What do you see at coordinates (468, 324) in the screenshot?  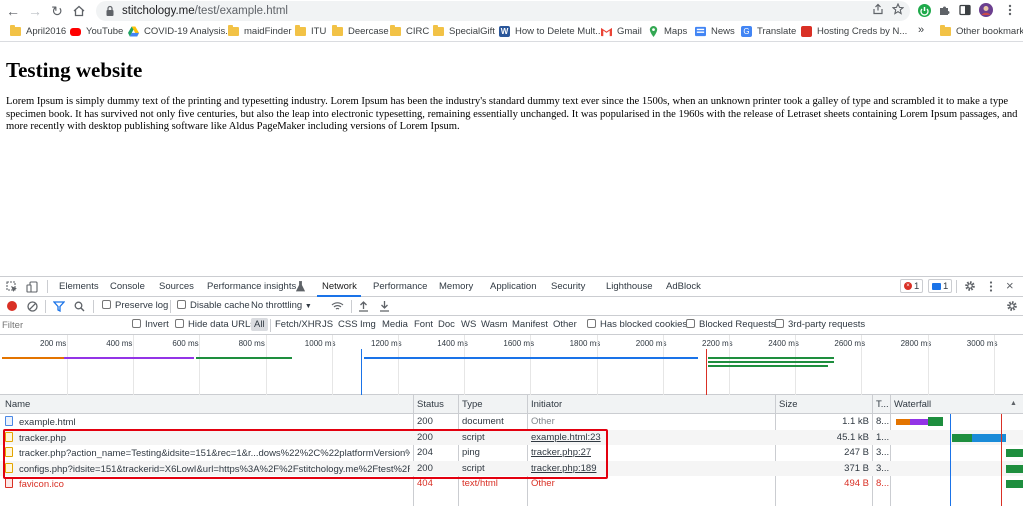 I see `filter-type-ws: WS` at bounding box center [468, 324].